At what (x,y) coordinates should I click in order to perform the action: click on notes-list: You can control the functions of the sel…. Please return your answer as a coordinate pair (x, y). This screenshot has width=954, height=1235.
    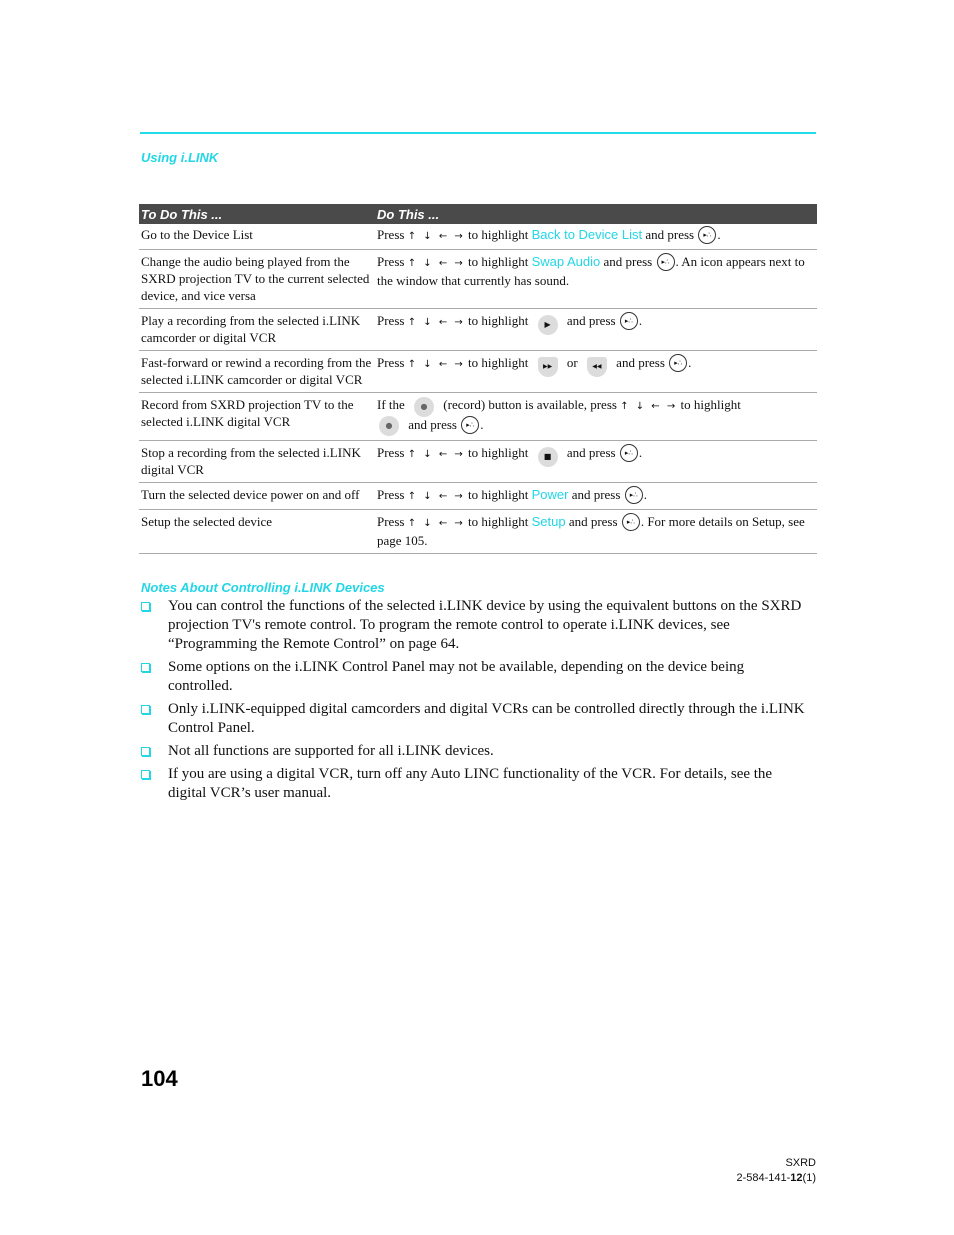
    Looking at the image, I should click on (475, 702).